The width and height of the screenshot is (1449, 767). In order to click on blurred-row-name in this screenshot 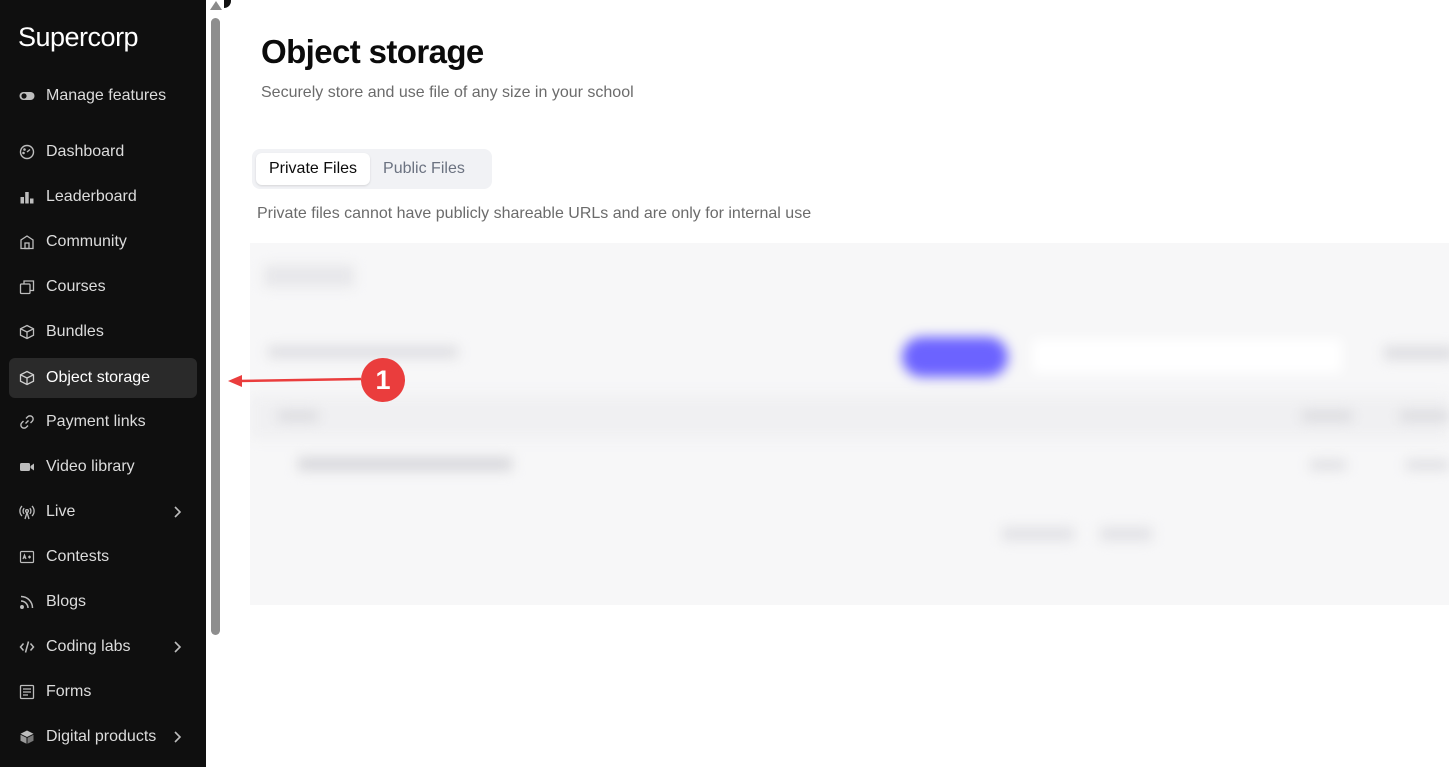, I will do `click(405, 464)`.